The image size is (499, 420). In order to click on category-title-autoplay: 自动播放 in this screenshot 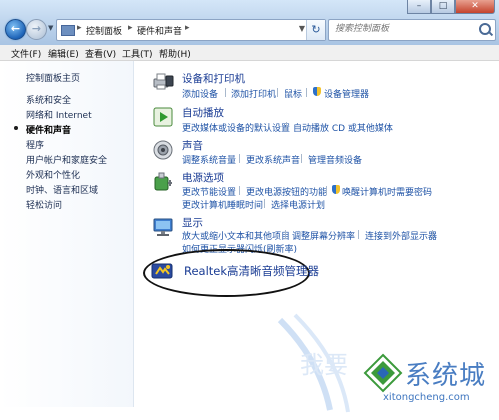, I will do `click(203, 112)`.